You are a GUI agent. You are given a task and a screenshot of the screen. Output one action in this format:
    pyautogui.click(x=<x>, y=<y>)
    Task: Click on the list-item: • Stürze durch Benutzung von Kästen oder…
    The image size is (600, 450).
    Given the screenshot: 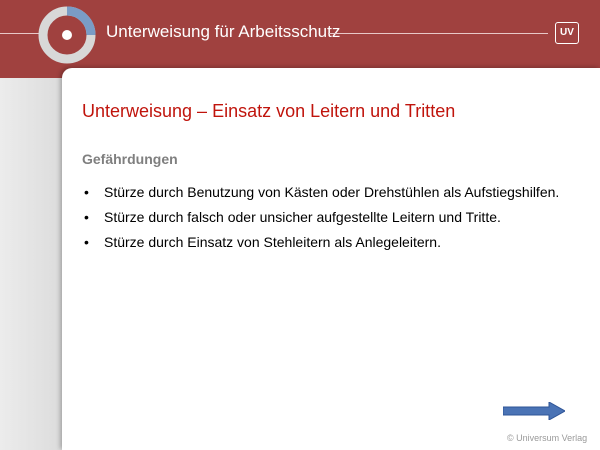 What is the action you would take?
    pyautogui.click(x=332, y=192)
    